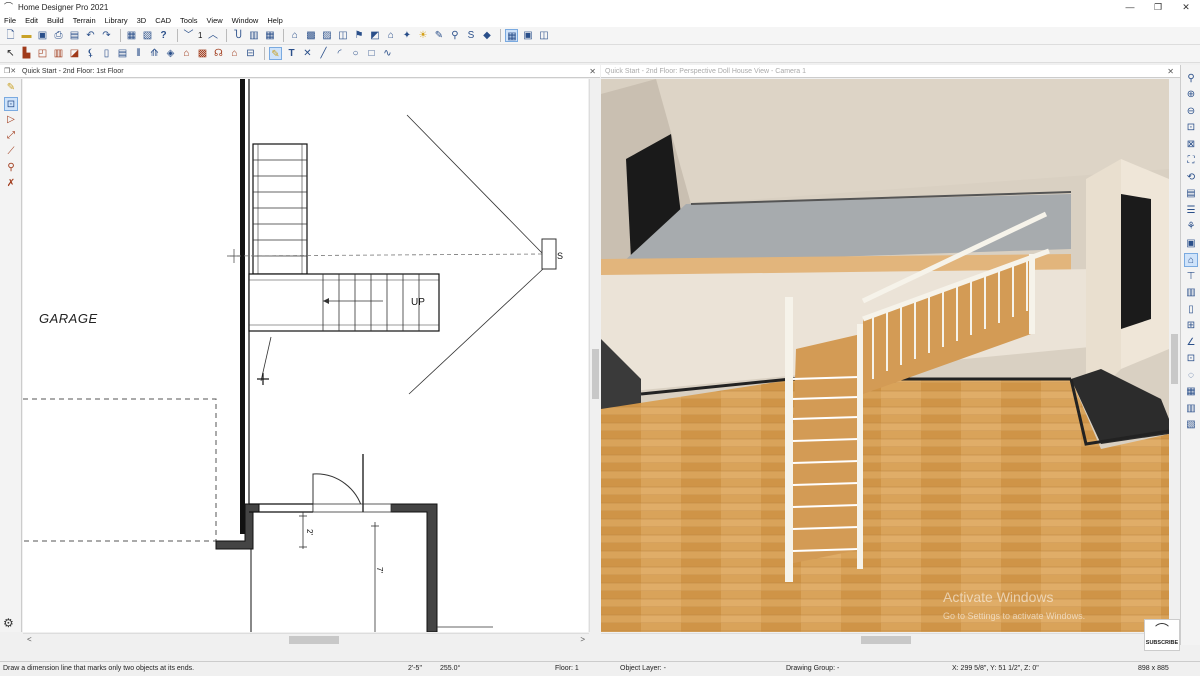 The height and width of the screenshot is (676, 1200). Describe the element at coordinates (1191, 128) in the screenshot. I see `fill-window-icon: ⊡` at that location.